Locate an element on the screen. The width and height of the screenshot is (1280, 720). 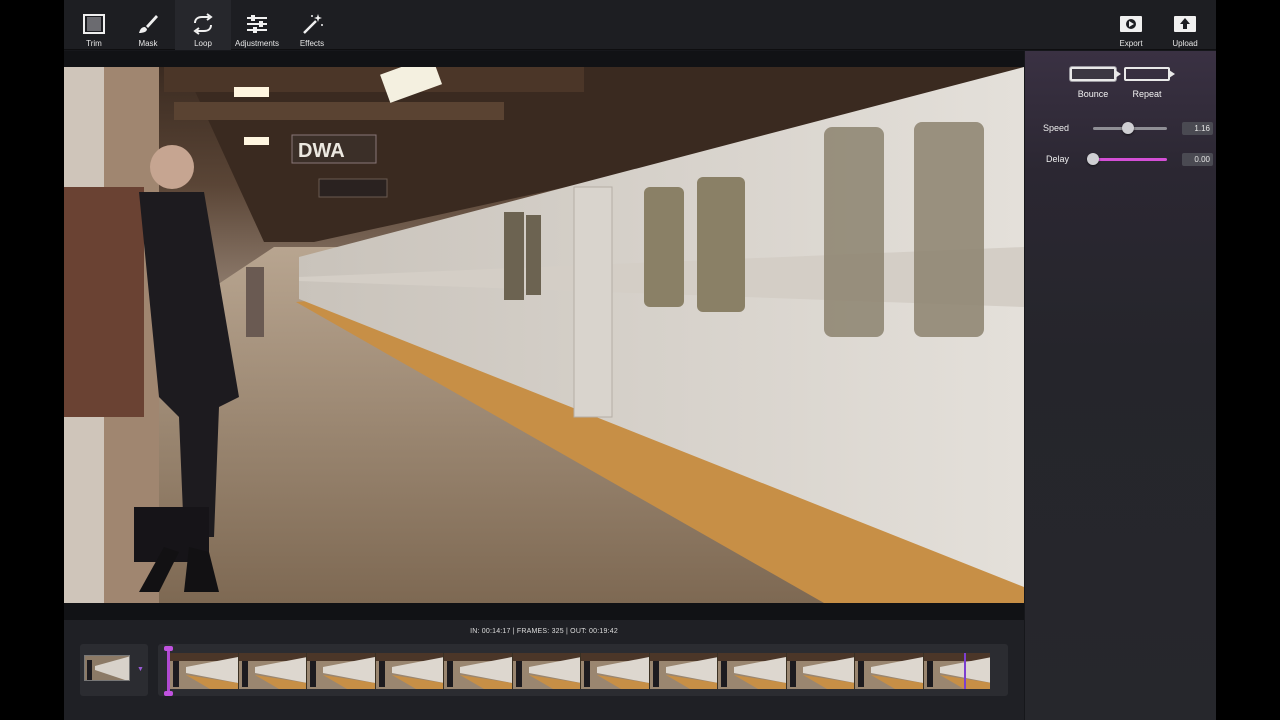
sliders-icon is located at coordinates (257, 24).